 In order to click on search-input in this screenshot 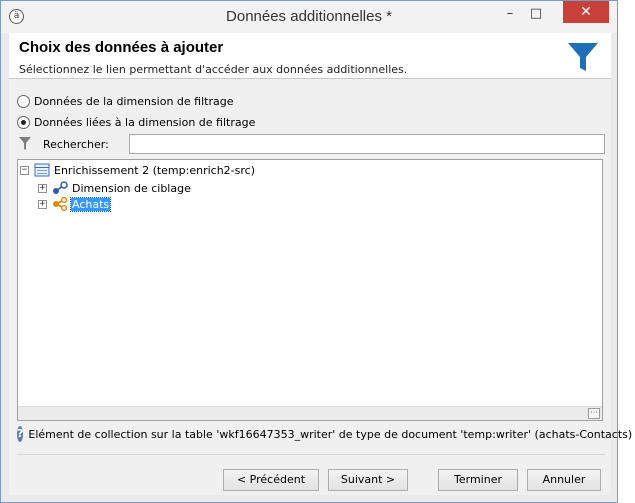, I will do `click(367, 144)`.